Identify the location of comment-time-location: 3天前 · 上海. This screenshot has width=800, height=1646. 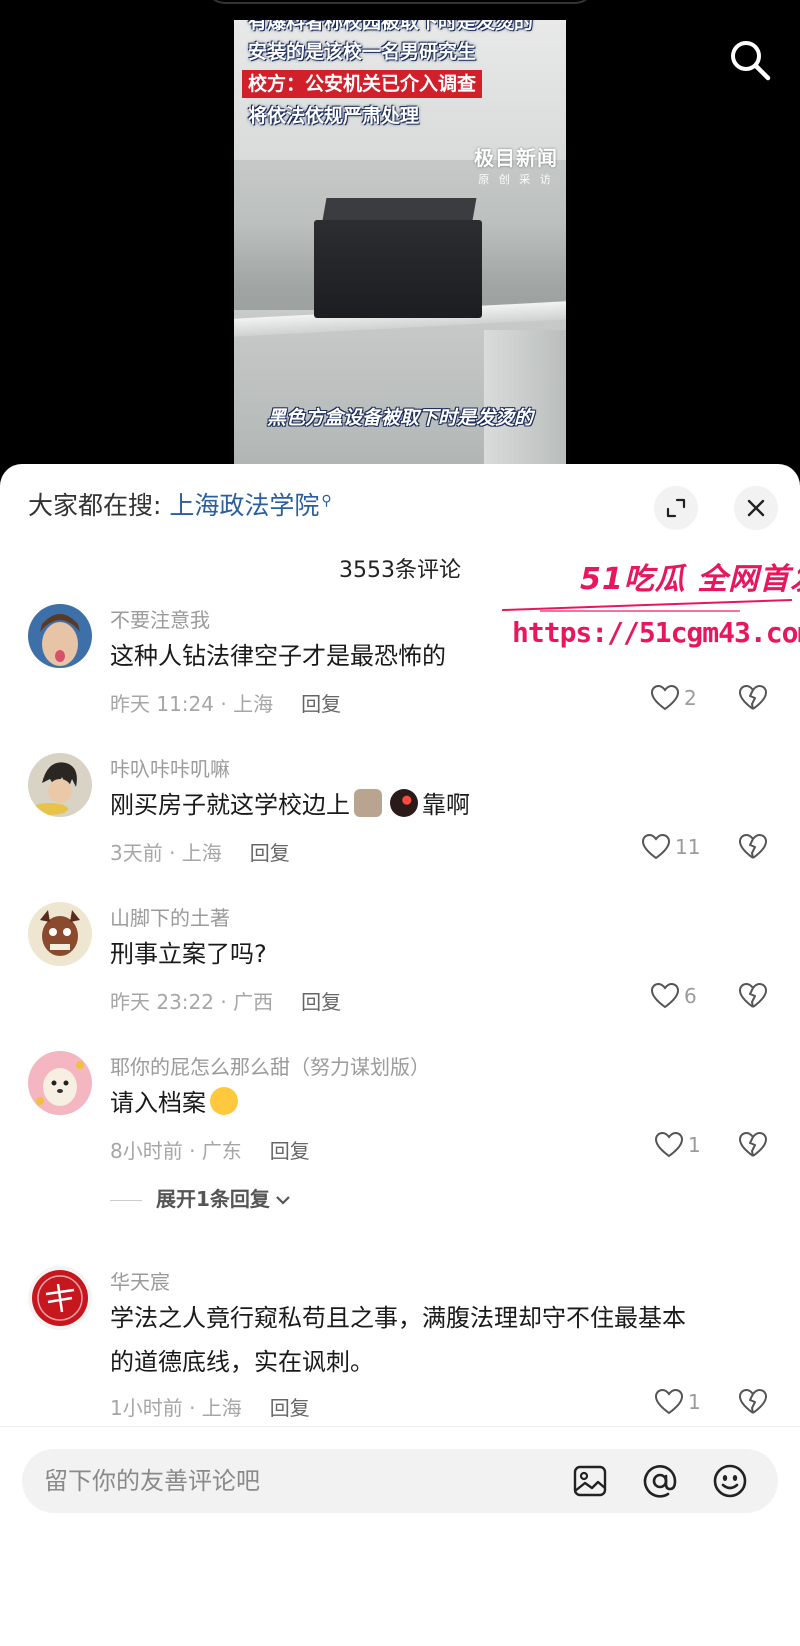
(166, 853).